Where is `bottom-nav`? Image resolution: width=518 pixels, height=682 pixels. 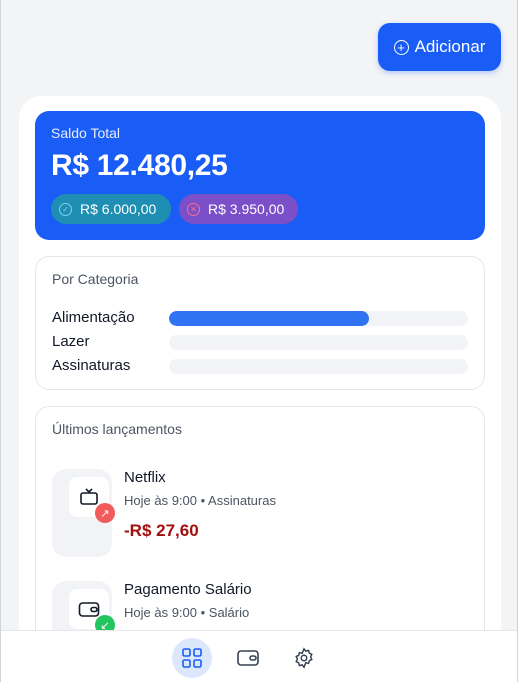 bottom-nav is located at coordinates (259, 656).